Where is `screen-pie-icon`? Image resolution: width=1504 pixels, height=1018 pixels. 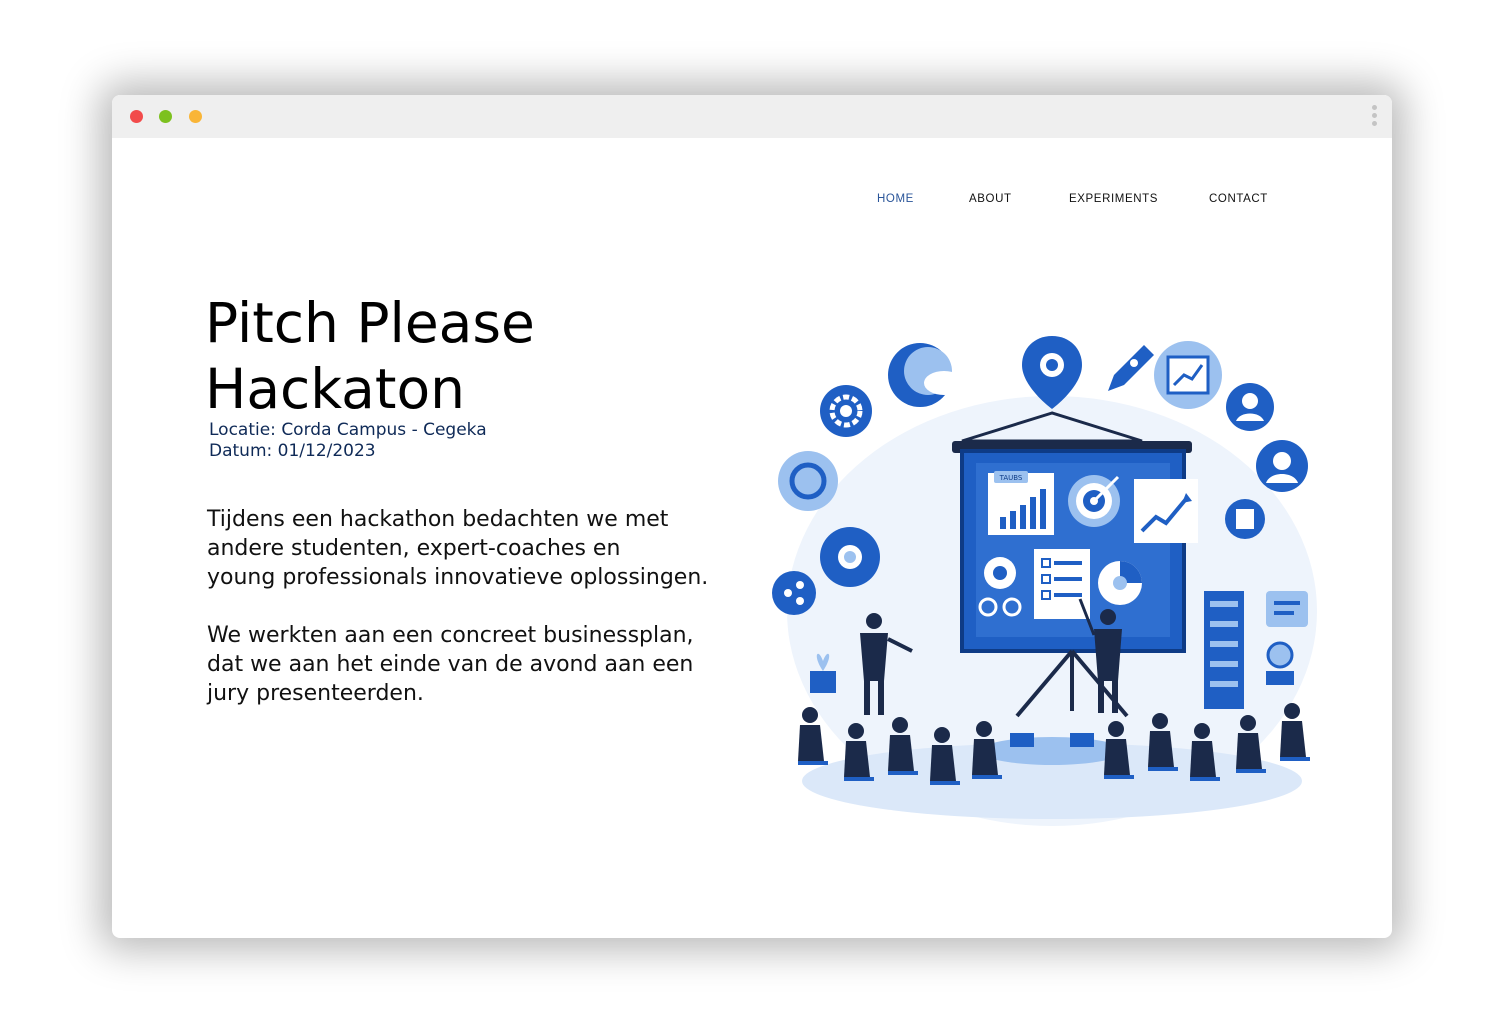
screen-pie-icon is located at coordinates (1120, 583).